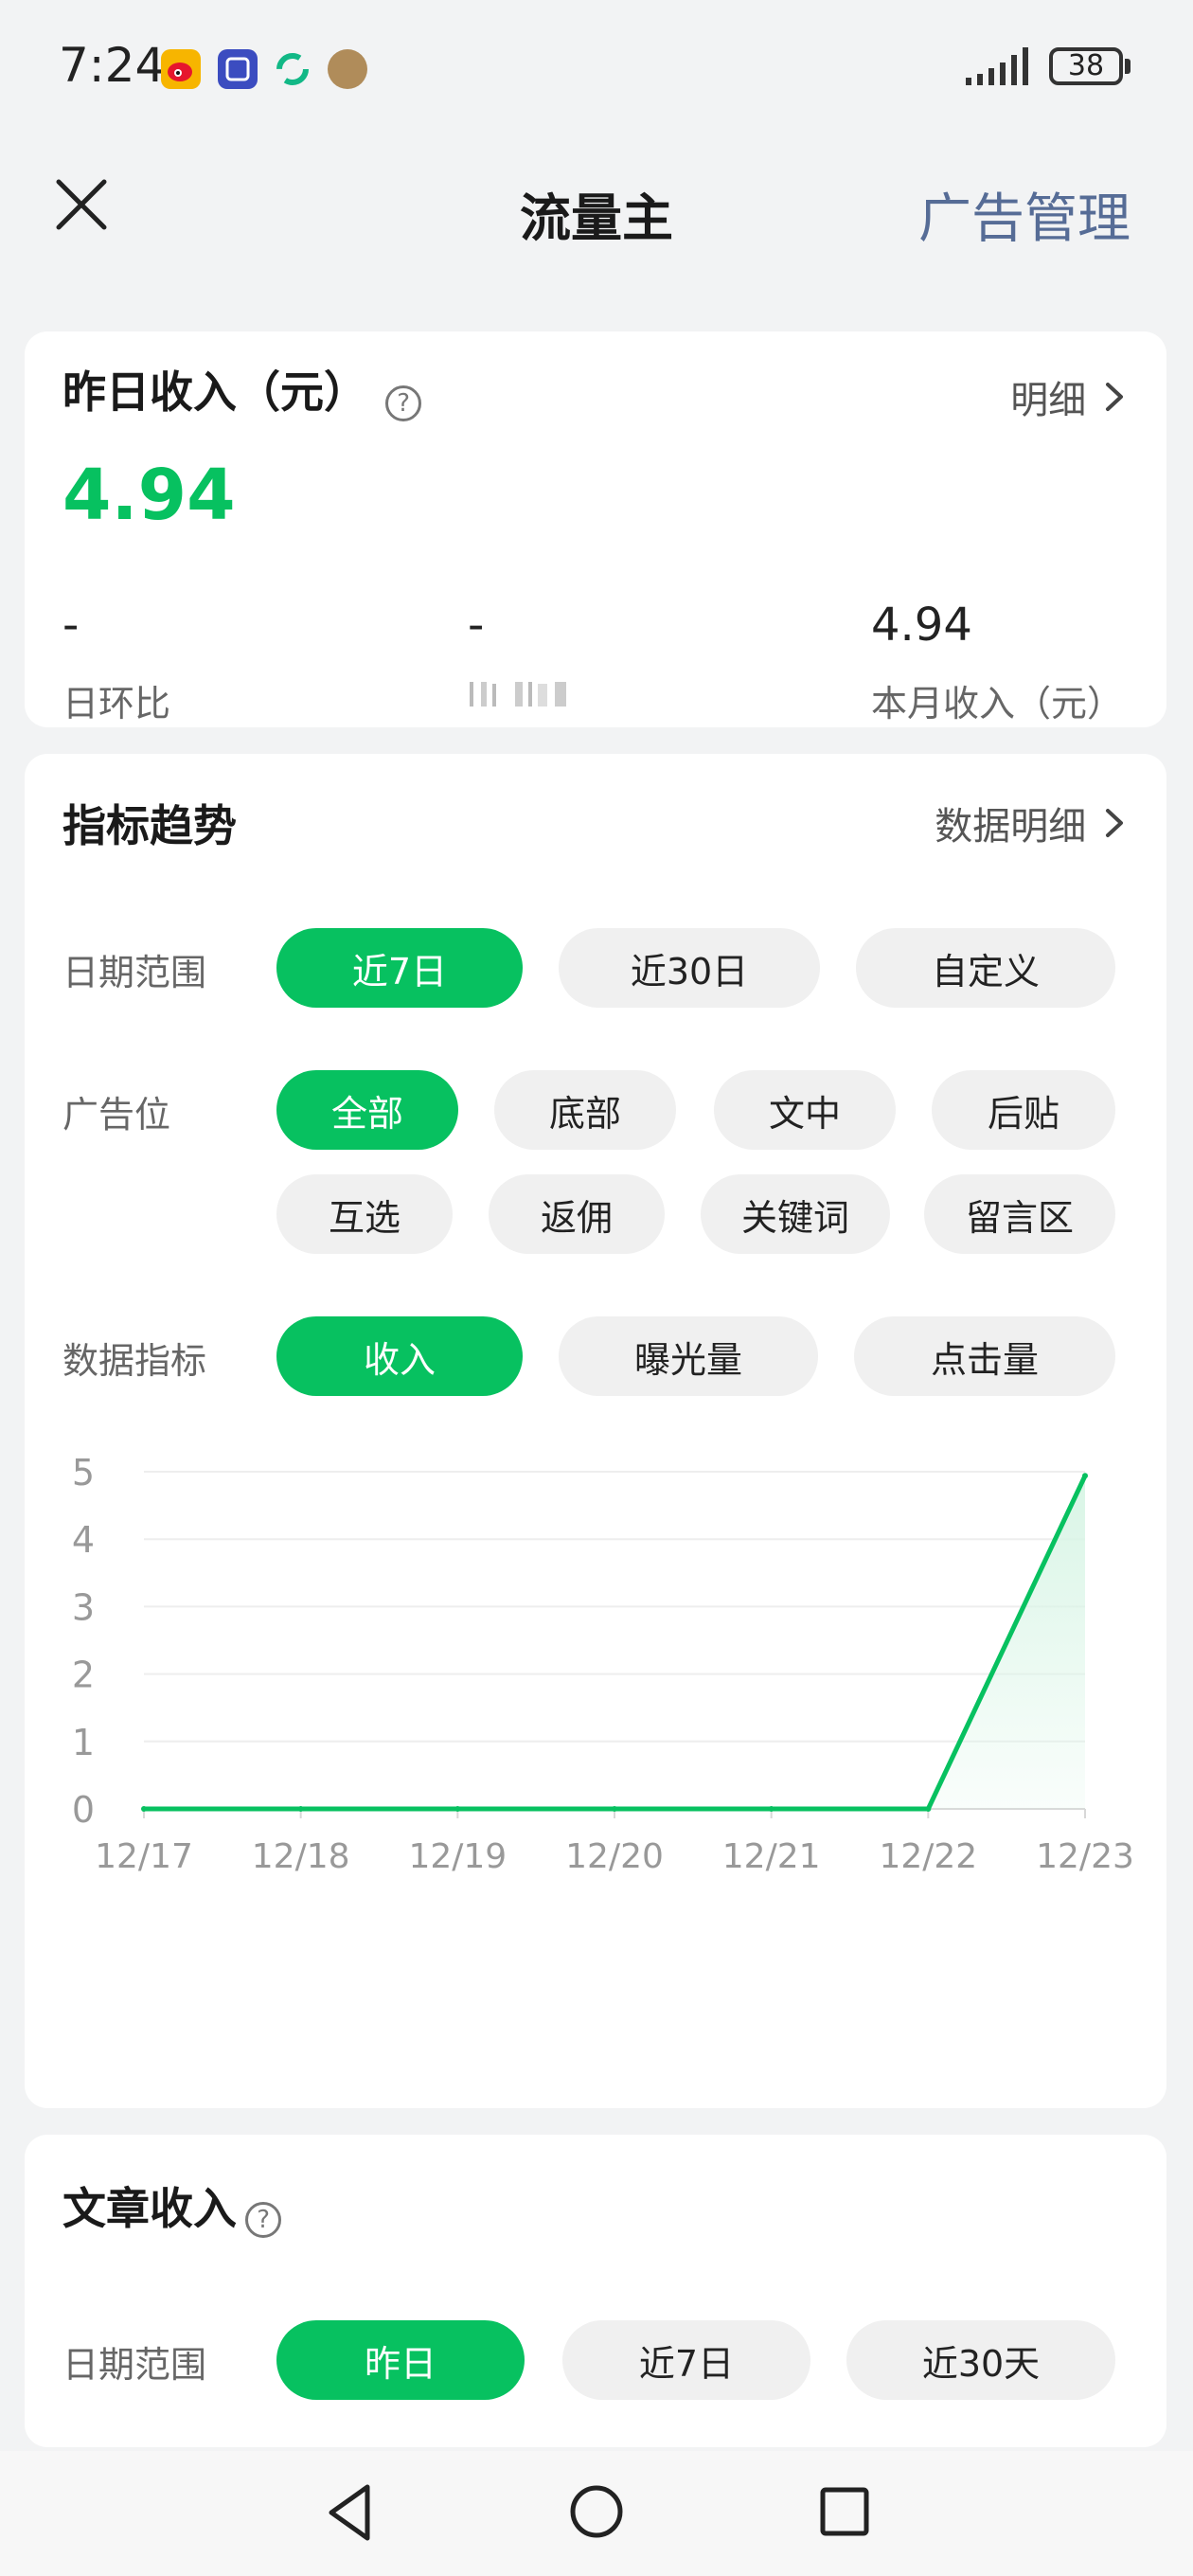 This screenshot has height=2576, width=1193. Describe the element at coordinates (1011, 827) in the screenshot. I see `trend-detail-label: 数据明细` at that location.